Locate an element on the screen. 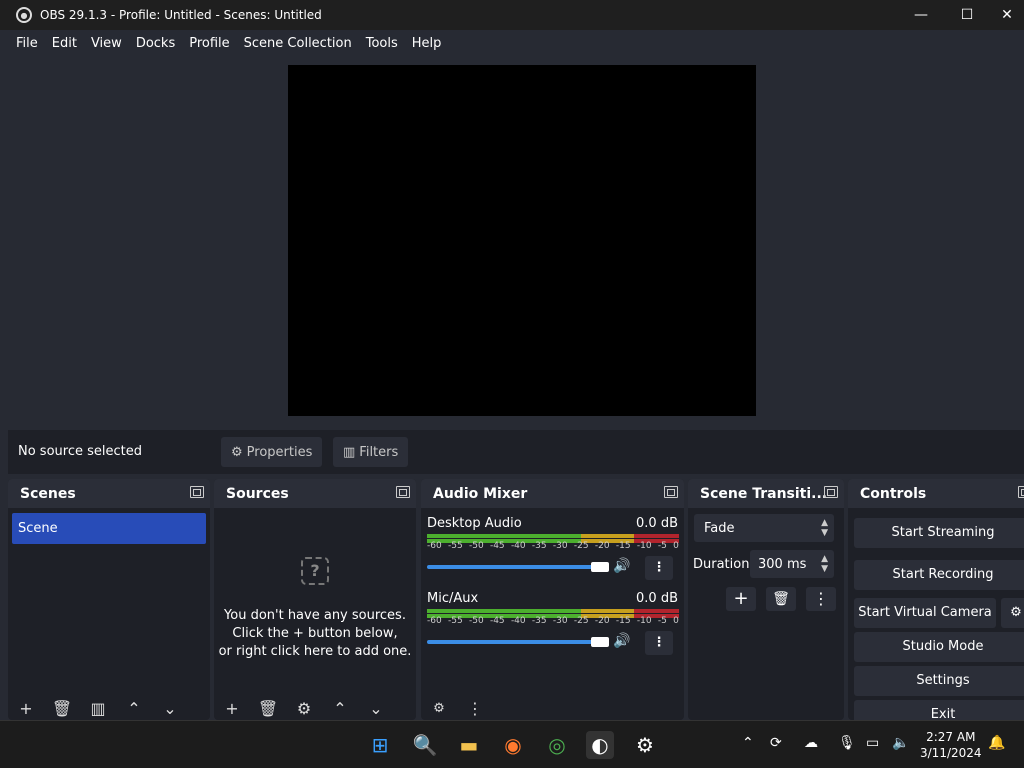  add-transition-button: + is located at coordinates (741, 599).